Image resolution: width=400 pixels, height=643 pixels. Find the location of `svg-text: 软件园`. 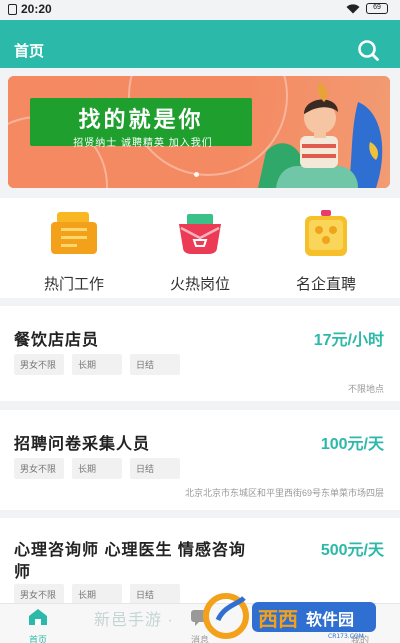

svg-text: 软件园 is located at coordinates (330, 619).